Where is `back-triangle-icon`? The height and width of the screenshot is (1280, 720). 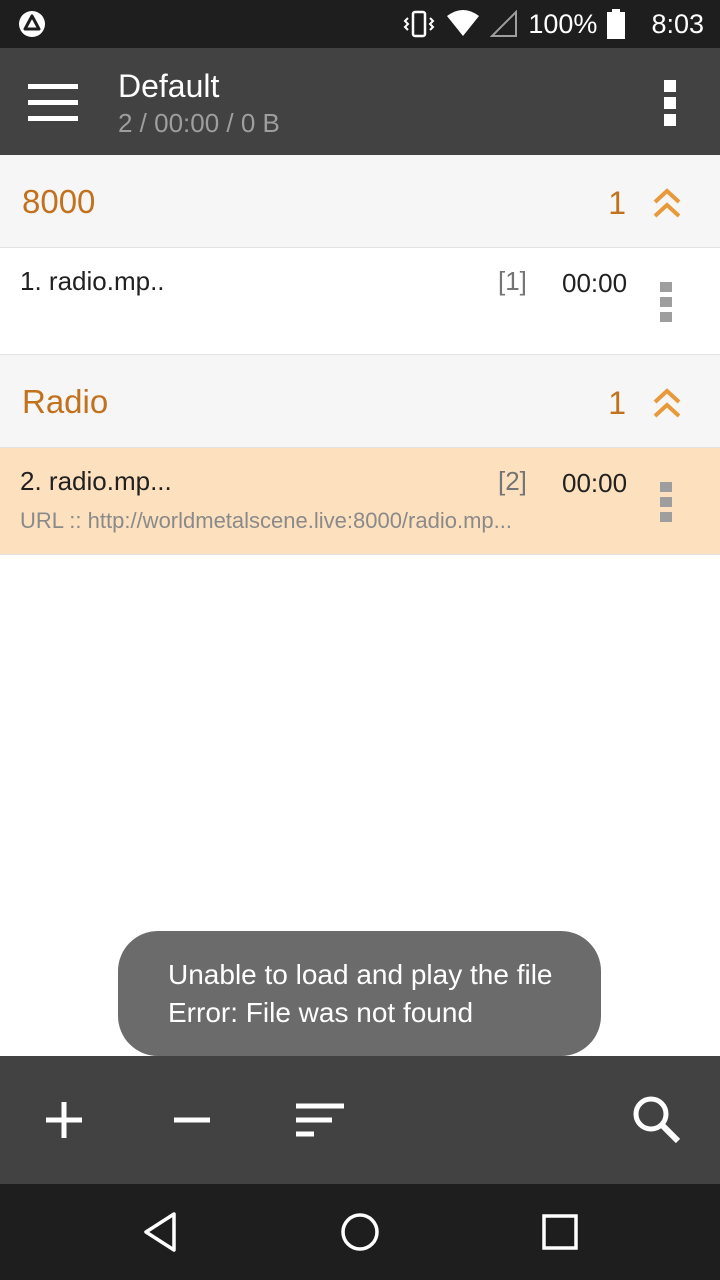
back-triangle-icon is located at coordinates (160, 1232).